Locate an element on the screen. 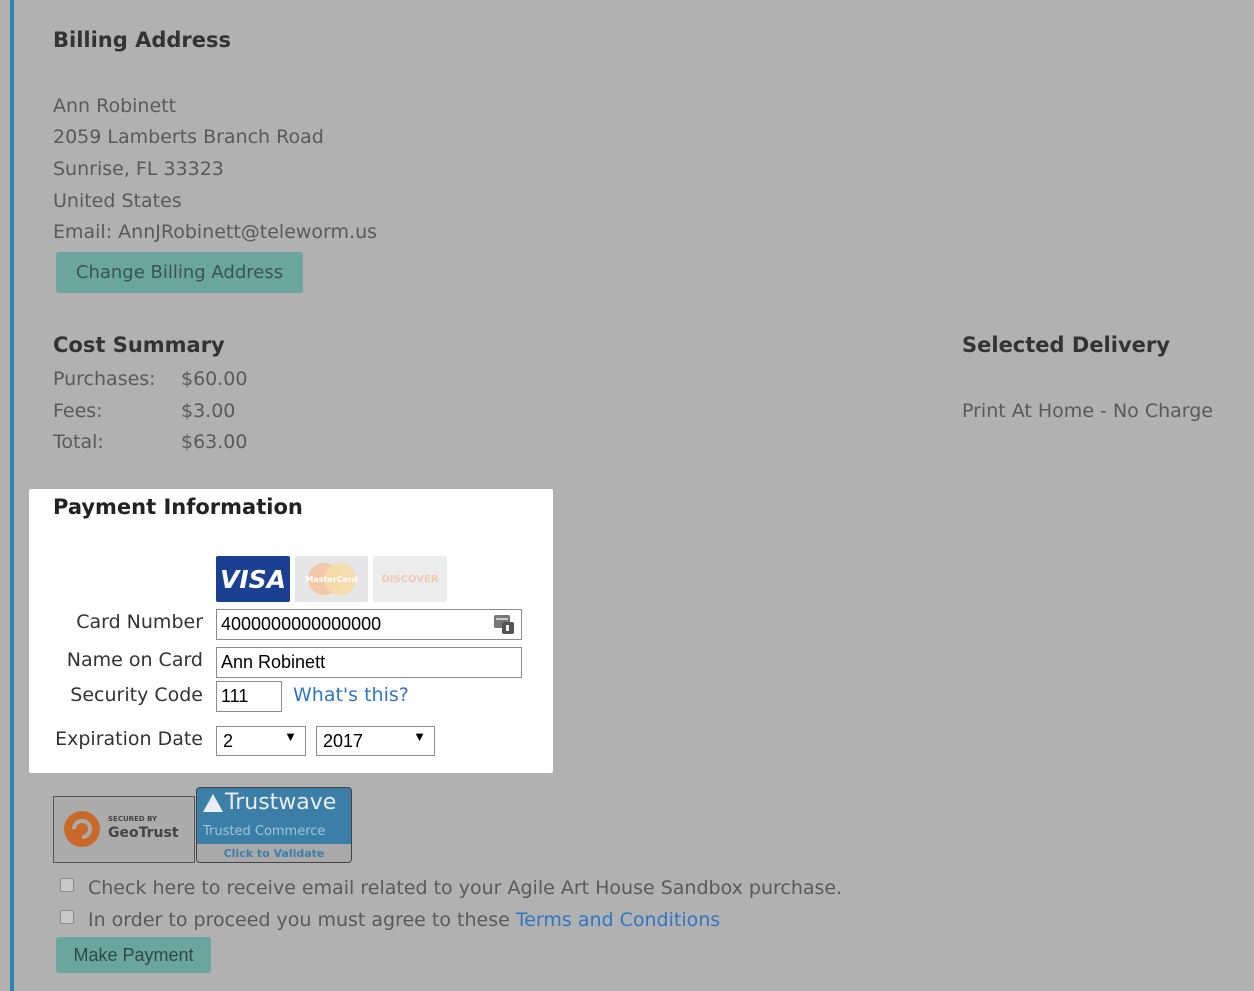 This screenshot has width=1254, height=991. trustwave-logo-icon is located at coordinates (213, 803).